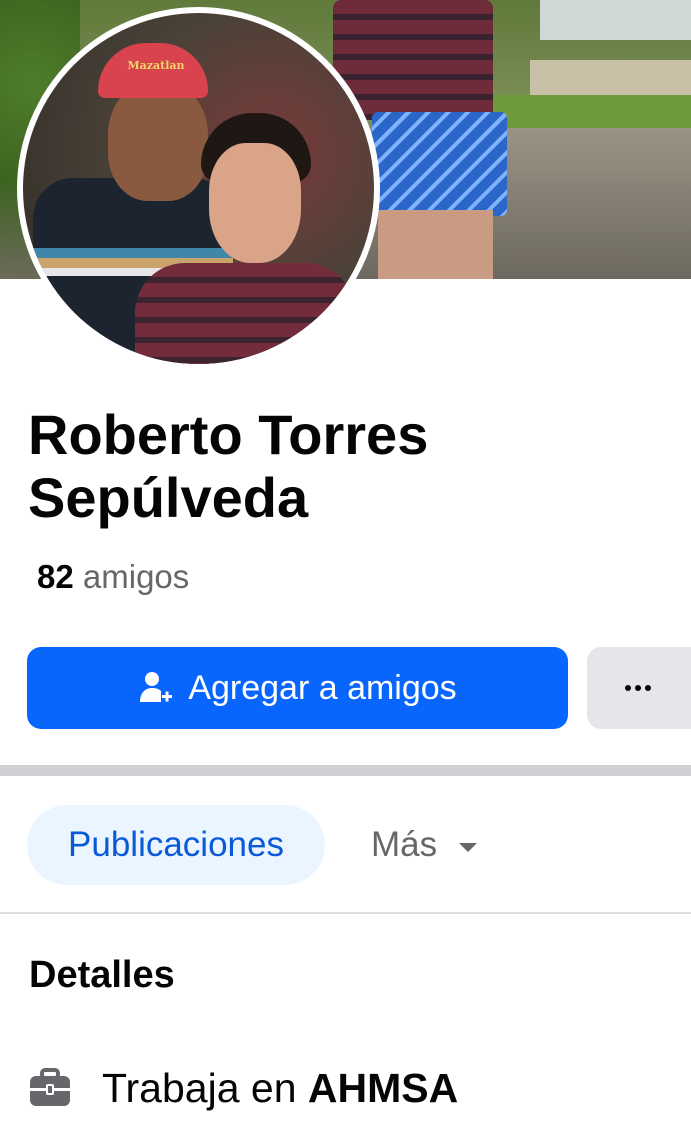  What do you see at coordinates (255, 203) in the screenshot?
I see `avatar-boy-face` at bounding box center [255, 203].